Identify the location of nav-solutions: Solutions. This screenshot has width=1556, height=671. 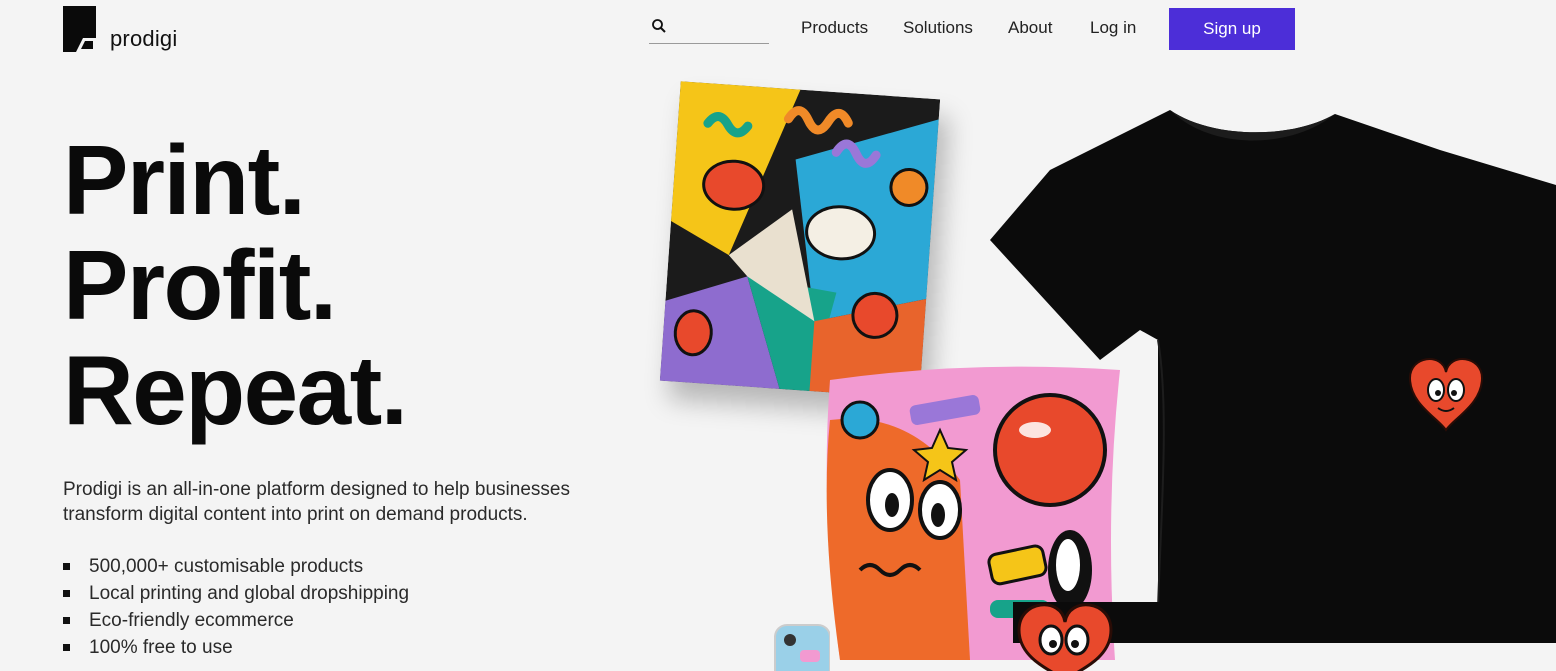
(938, 28).